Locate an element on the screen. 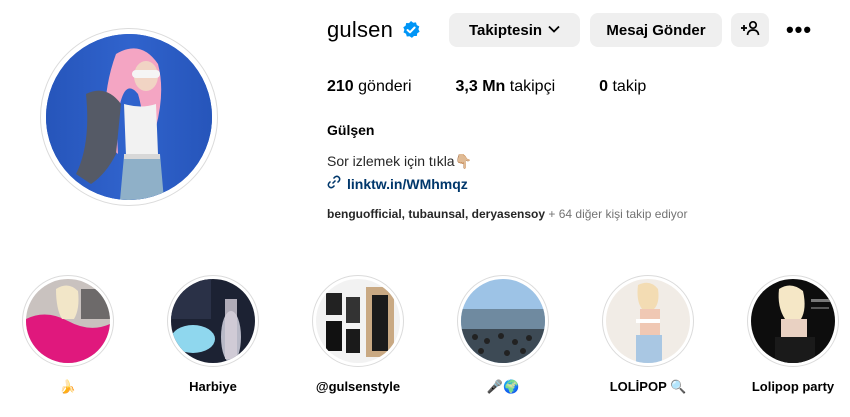 The height and width of the screenshot is (417, 850). full-name: Gülşen is located at coordinates (351, 130).